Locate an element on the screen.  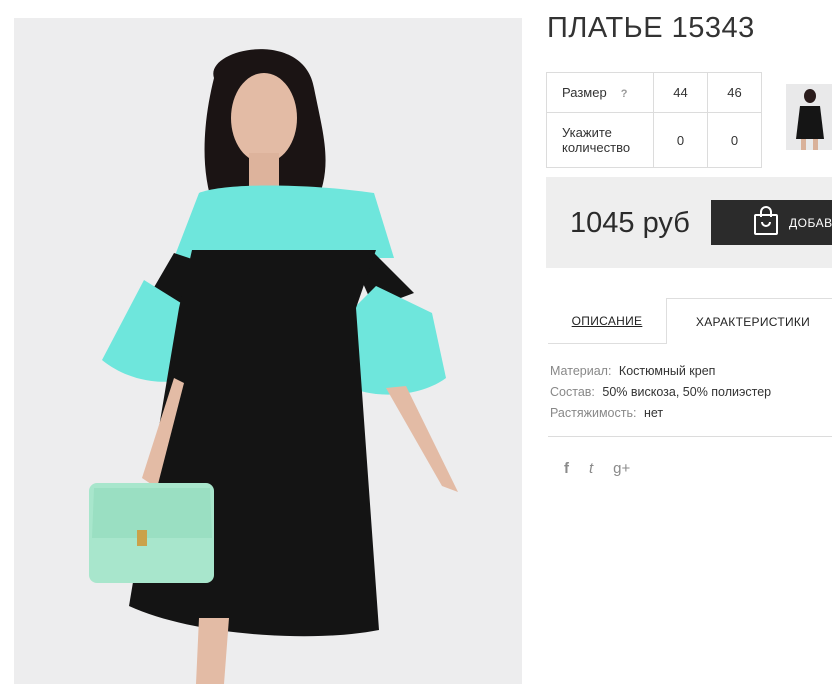
characteristic-key: Материал: is located at coordinates (581, 371).